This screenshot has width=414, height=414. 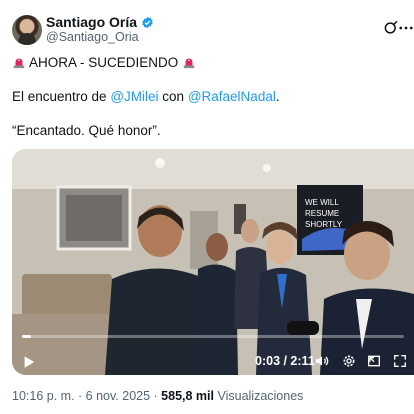 What do you see at coordinates (400, 361) in the screenshot?
I see `fullscreen-icon` at bounding box center [400, 361].